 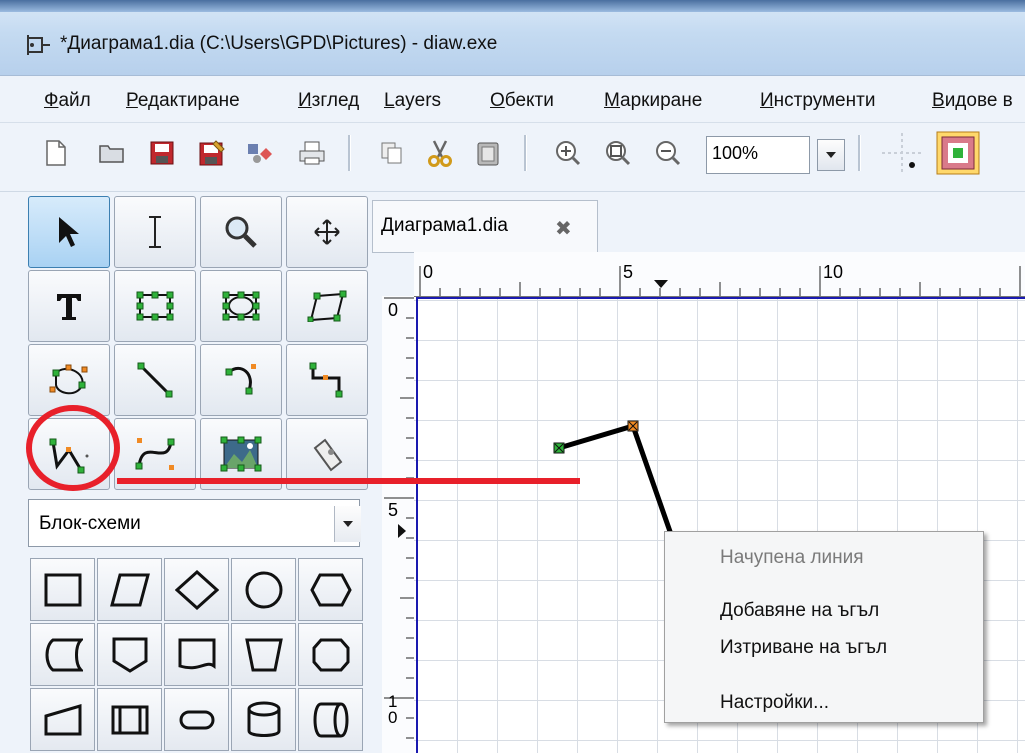 What do you see at coordinates (155, 306) in the screenshot?
I see `tool-box` at bounding box center [155, 306].